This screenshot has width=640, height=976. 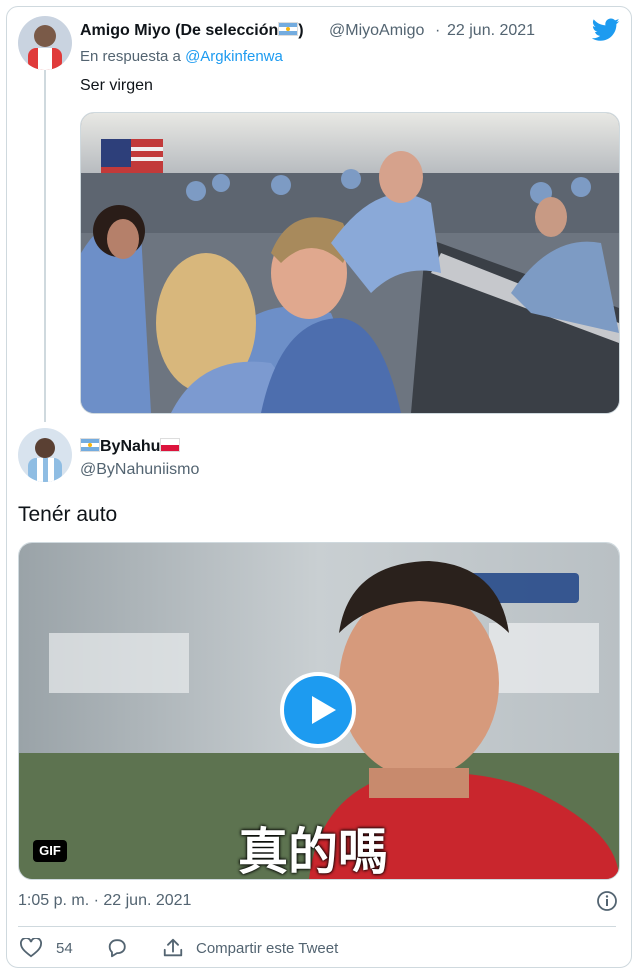 What do you see at coordinates (45, 455) in the screenshot?
I see `avatar-bynahu` at bounding box center [45, 455].